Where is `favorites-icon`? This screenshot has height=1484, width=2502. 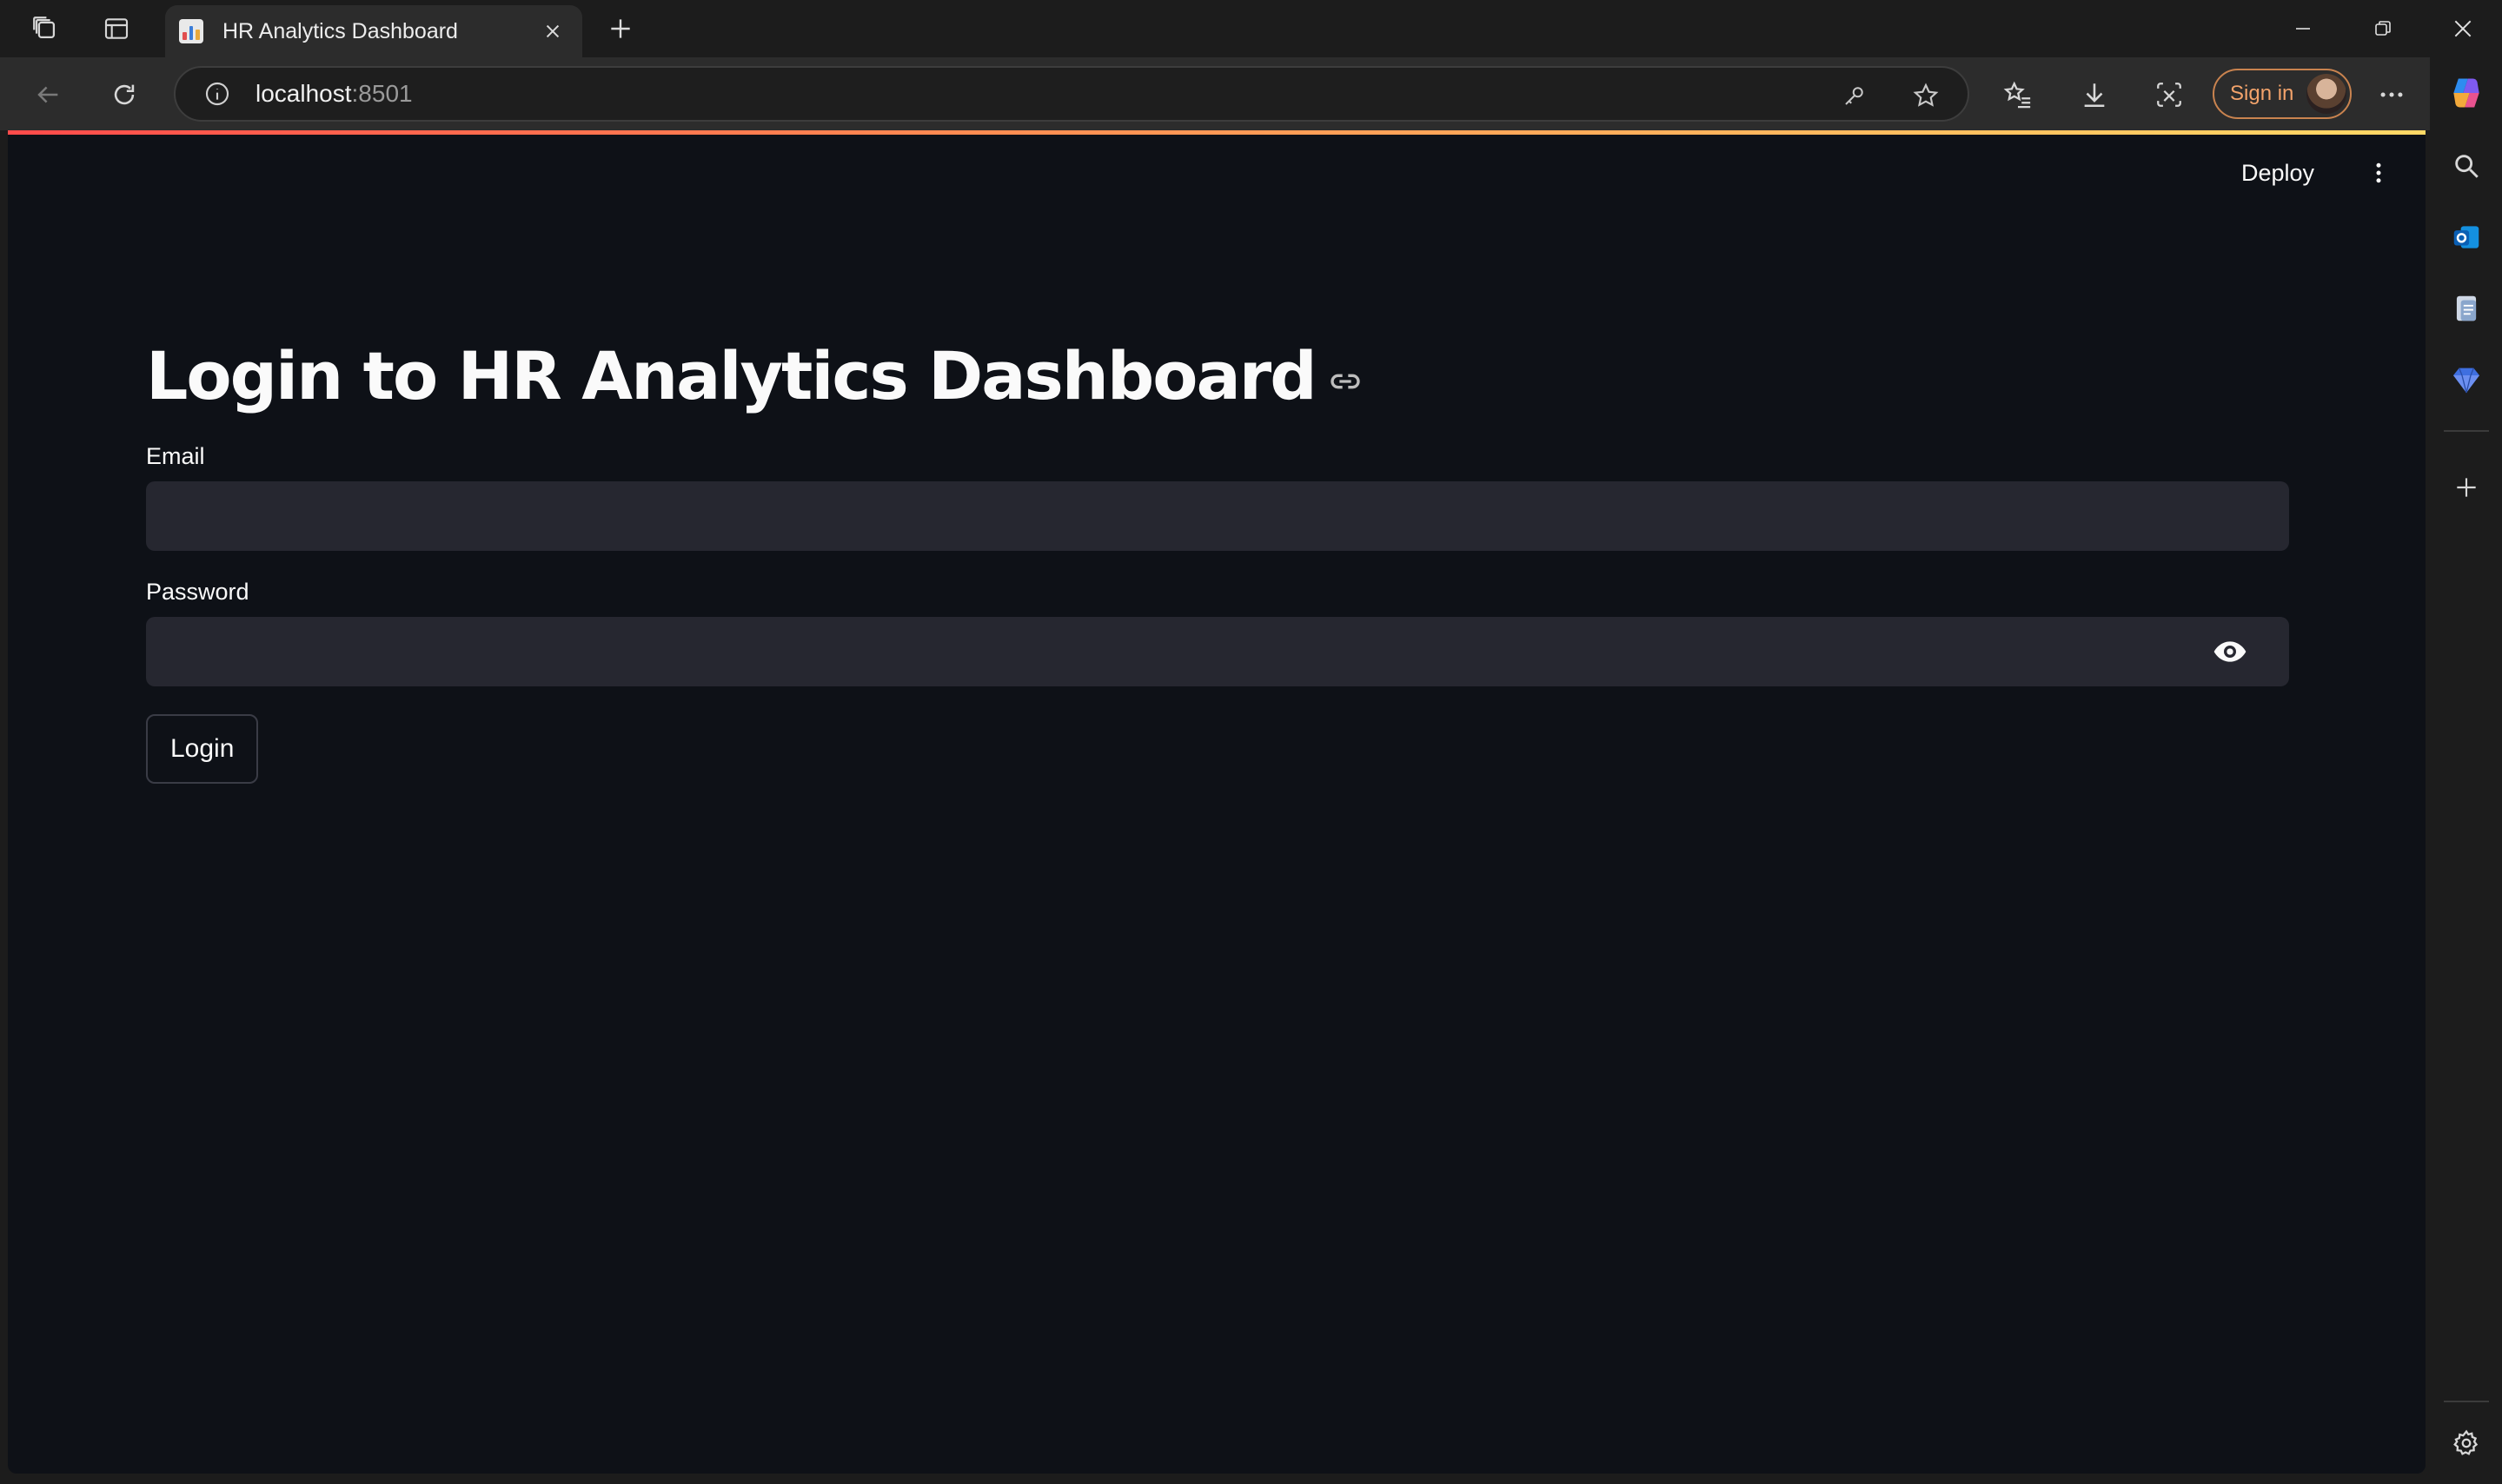
favorites-icon is located at coordinates (2018, 94).